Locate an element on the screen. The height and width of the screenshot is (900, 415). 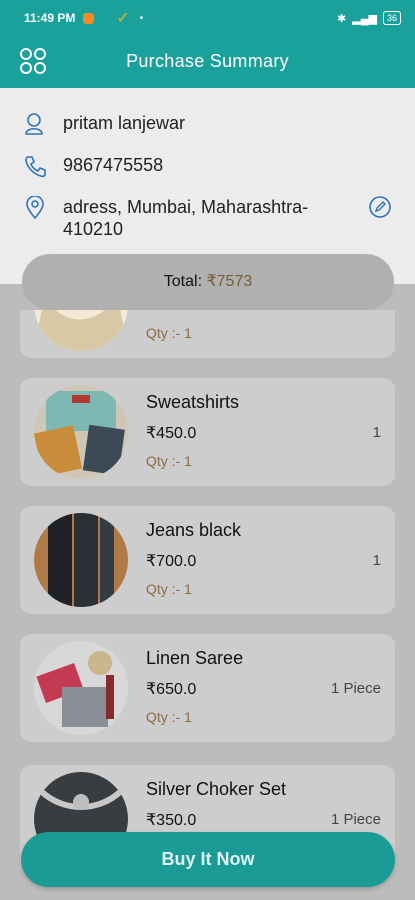
customer-phone: 9867475558 is located at coordinates (113, 165).